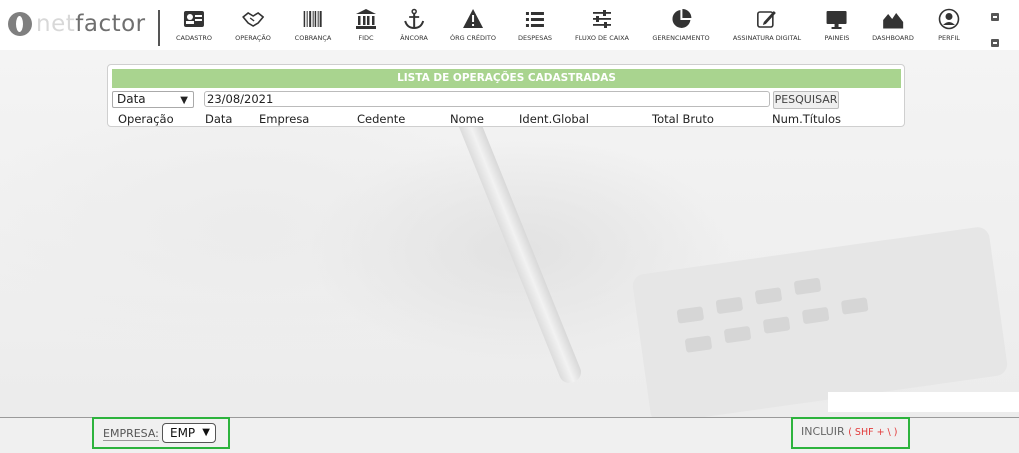 This screenshot has width=1019, height=453. What do you see at coordinates (681, 18) in the screenshot?
I see `pie-chart-icon` at bounding box center [681, 18].